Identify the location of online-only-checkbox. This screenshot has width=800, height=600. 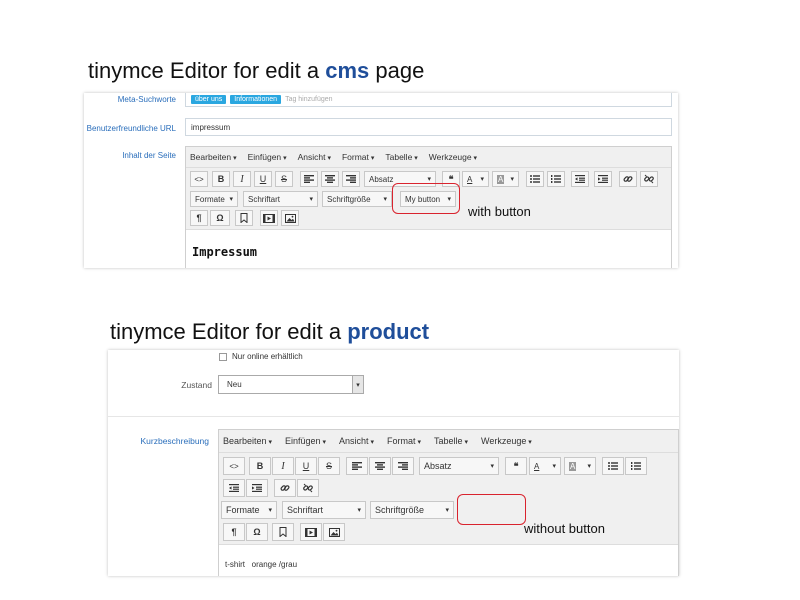
(223, 357).